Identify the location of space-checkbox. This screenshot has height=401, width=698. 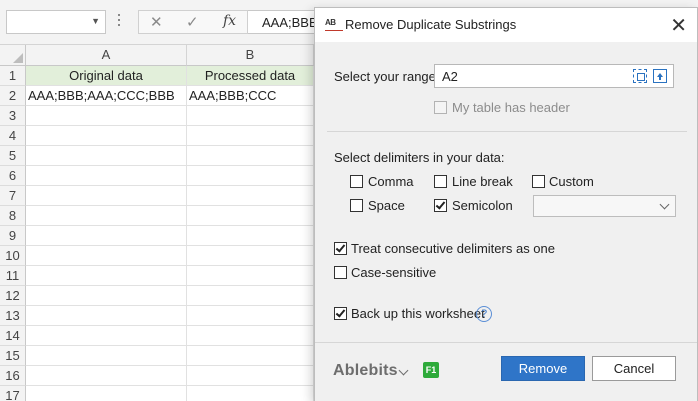
(356, 205).